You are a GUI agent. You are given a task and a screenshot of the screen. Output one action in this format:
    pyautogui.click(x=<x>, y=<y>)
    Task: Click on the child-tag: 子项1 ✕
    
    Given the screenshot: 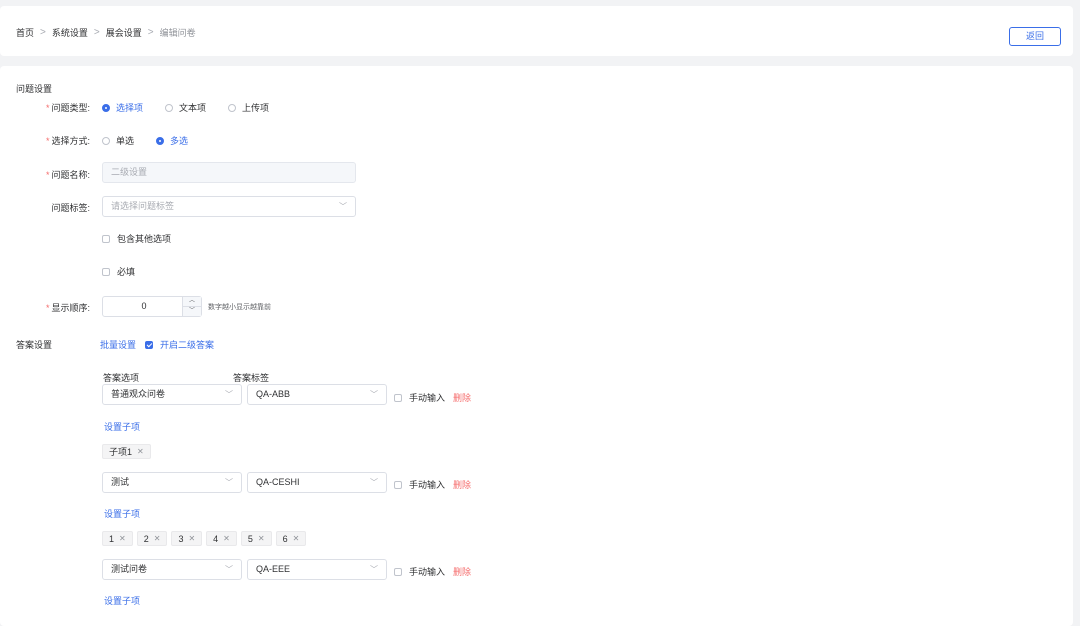 What is the action you would take?
    pyautogui.click(x=126, y=451)
    